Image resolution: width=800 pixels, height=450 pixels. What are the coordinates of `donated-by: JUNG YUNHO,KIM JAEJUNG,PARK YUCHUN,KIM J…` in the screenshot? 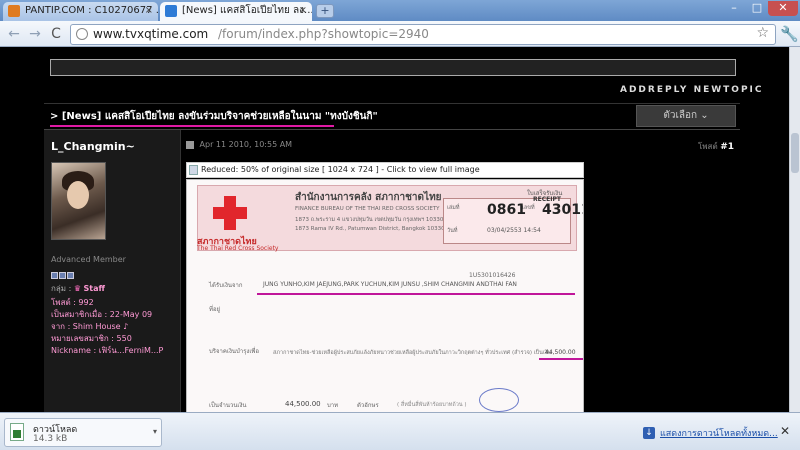 It's located at (390, 284).